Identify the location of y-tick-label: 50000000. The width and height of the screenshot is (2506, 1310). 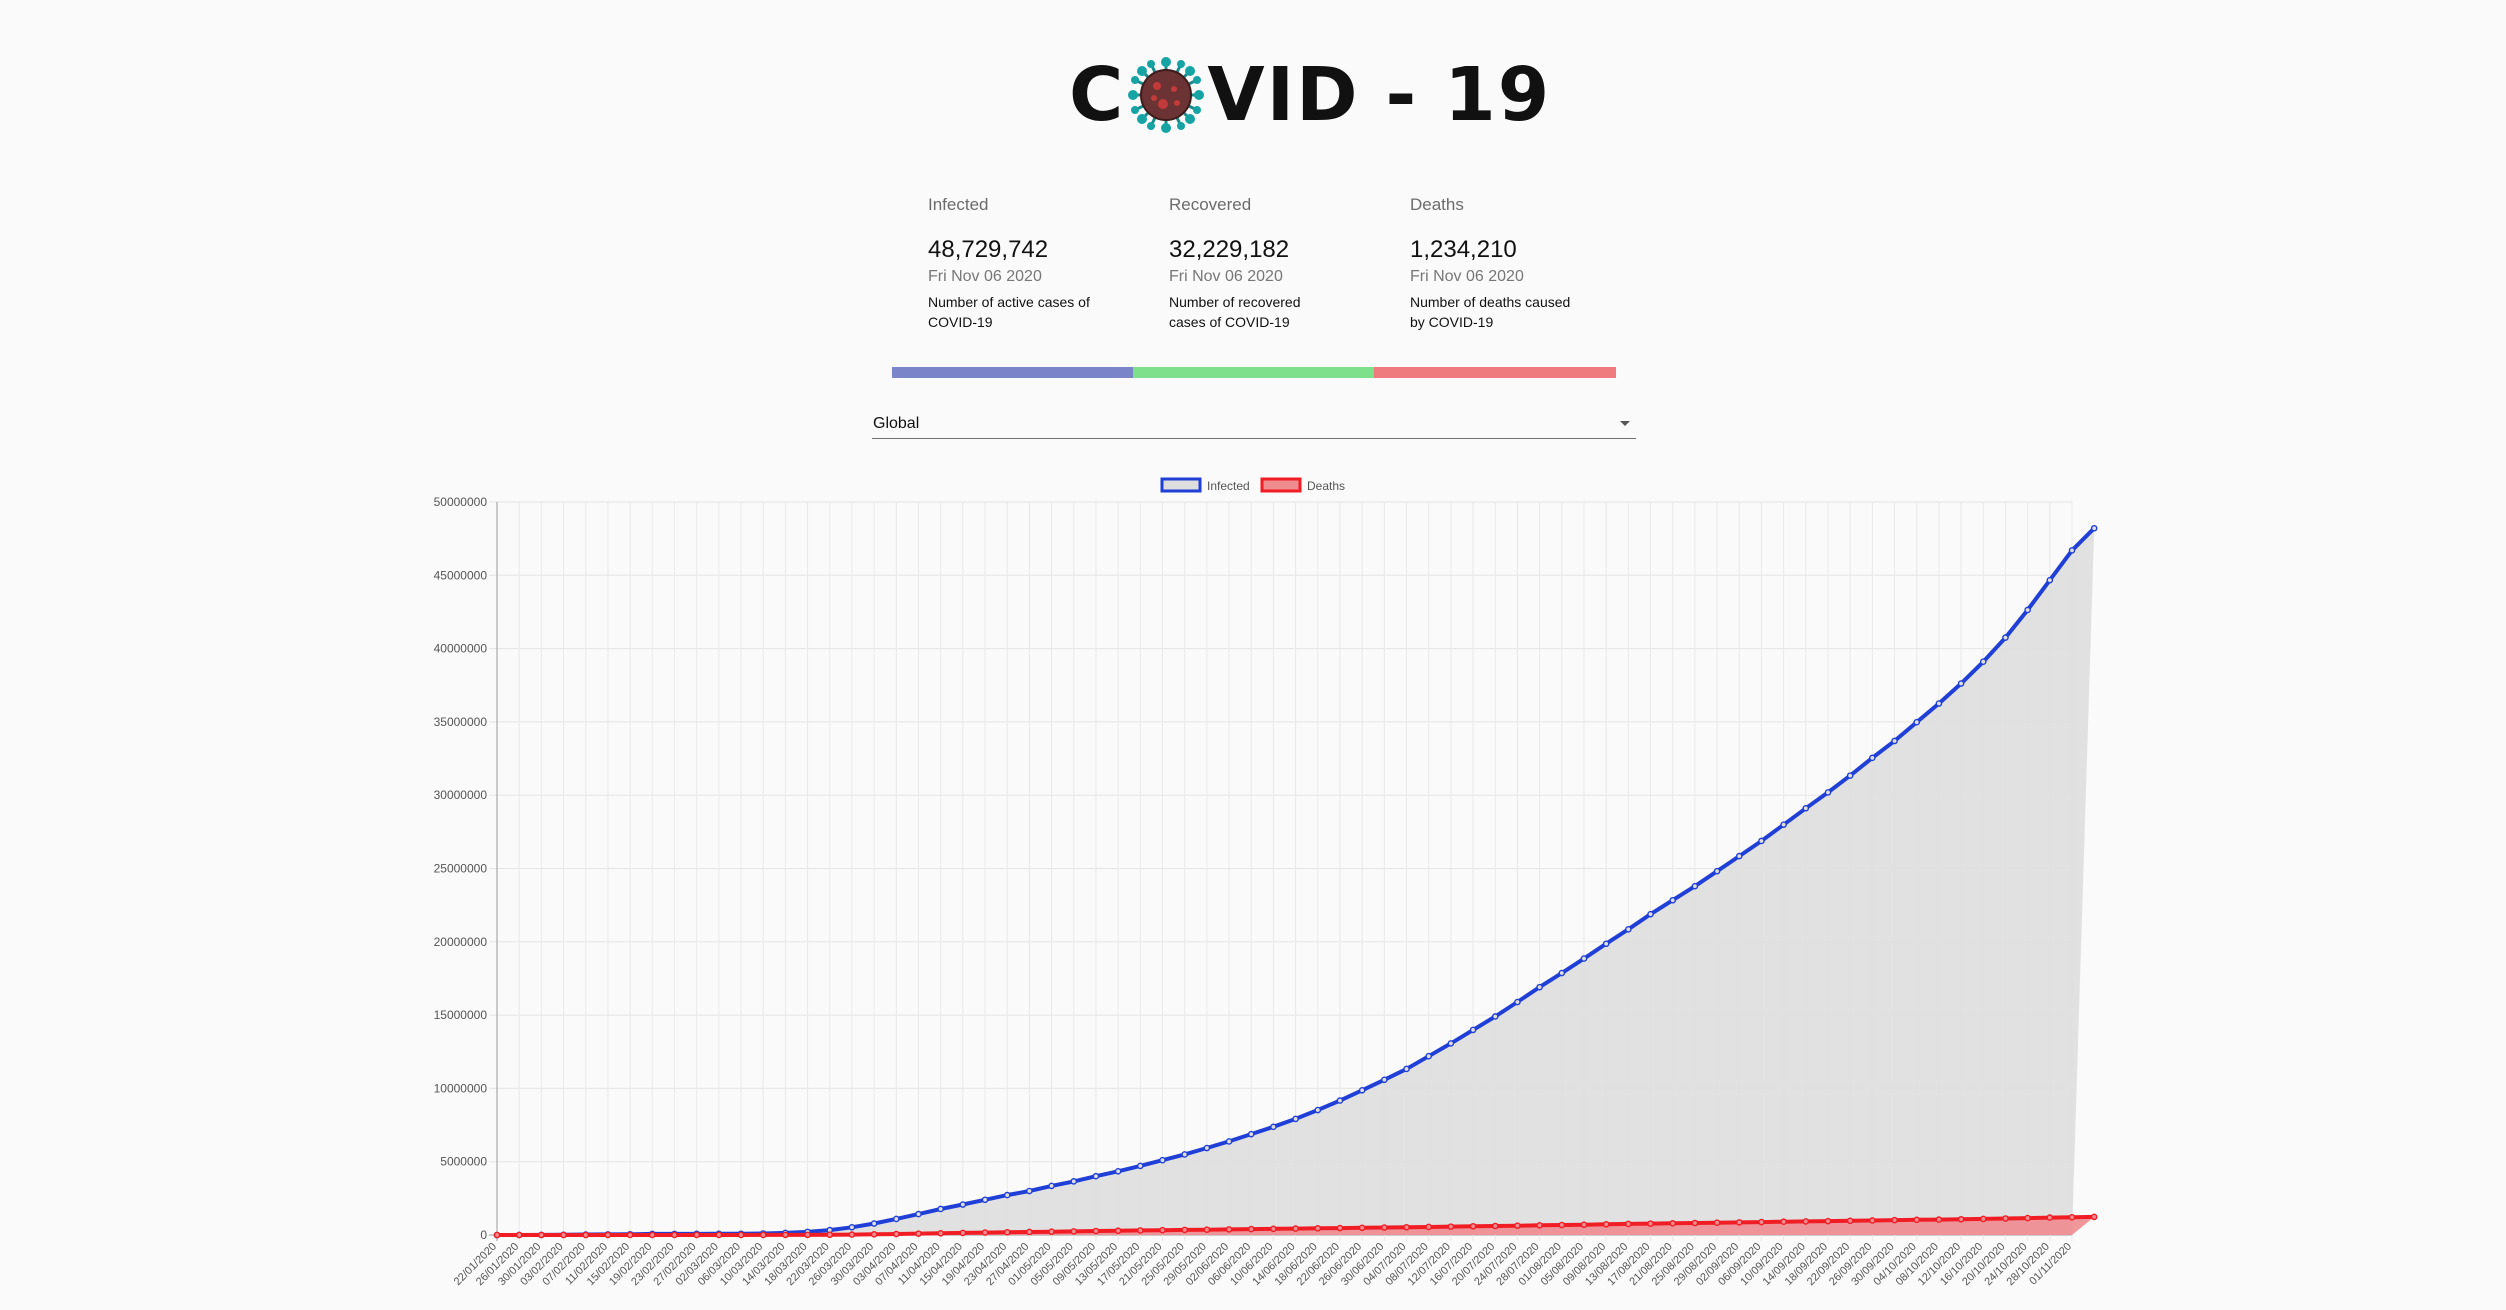
(461, 502).